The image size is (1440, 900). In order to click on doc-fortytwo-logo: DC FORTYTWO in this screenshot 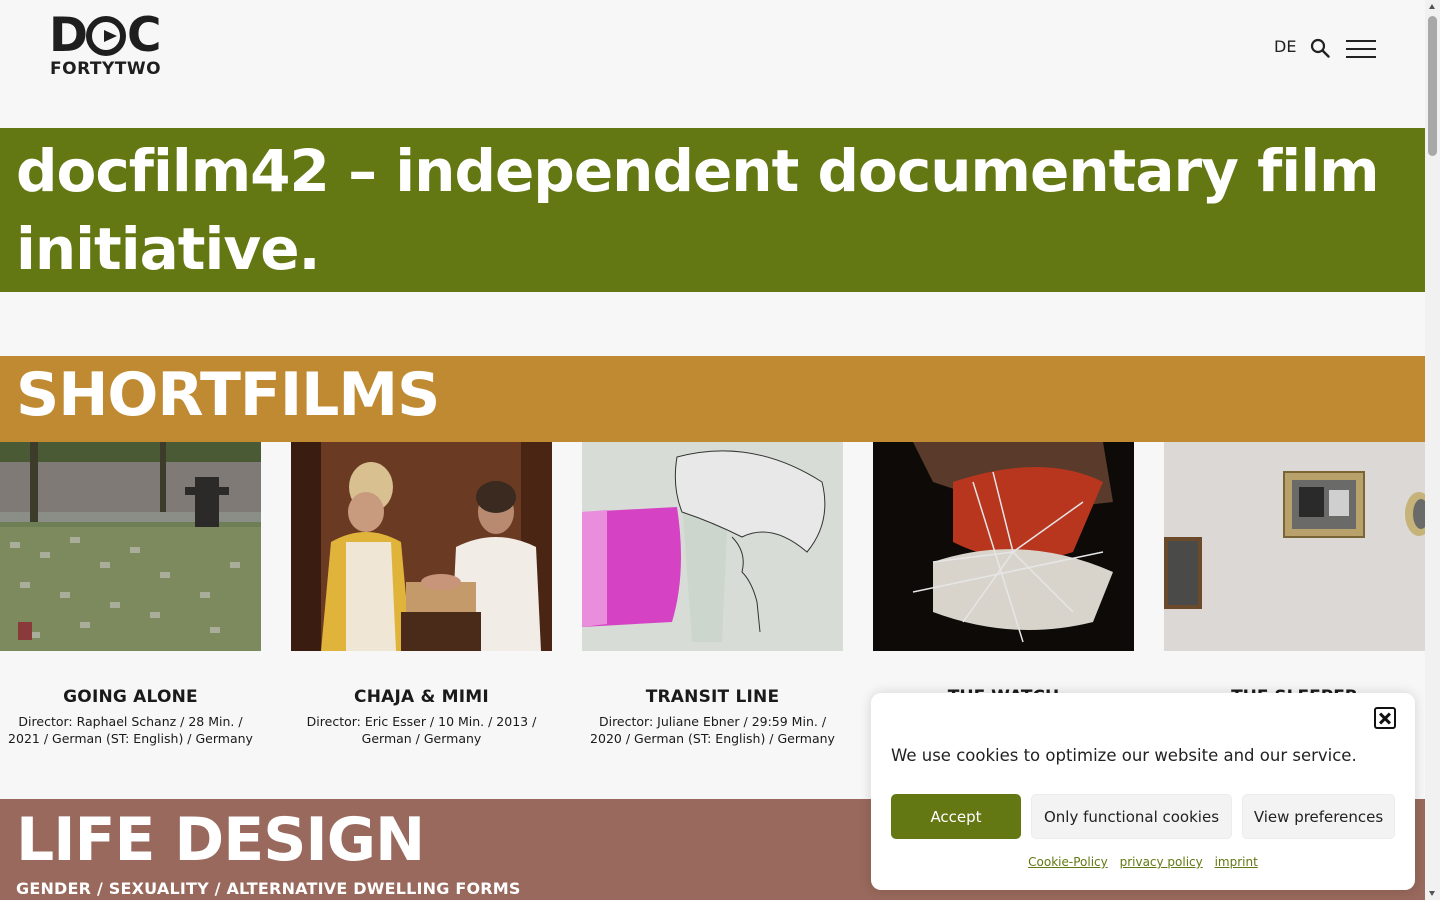, I will do `click(107, 43)`.